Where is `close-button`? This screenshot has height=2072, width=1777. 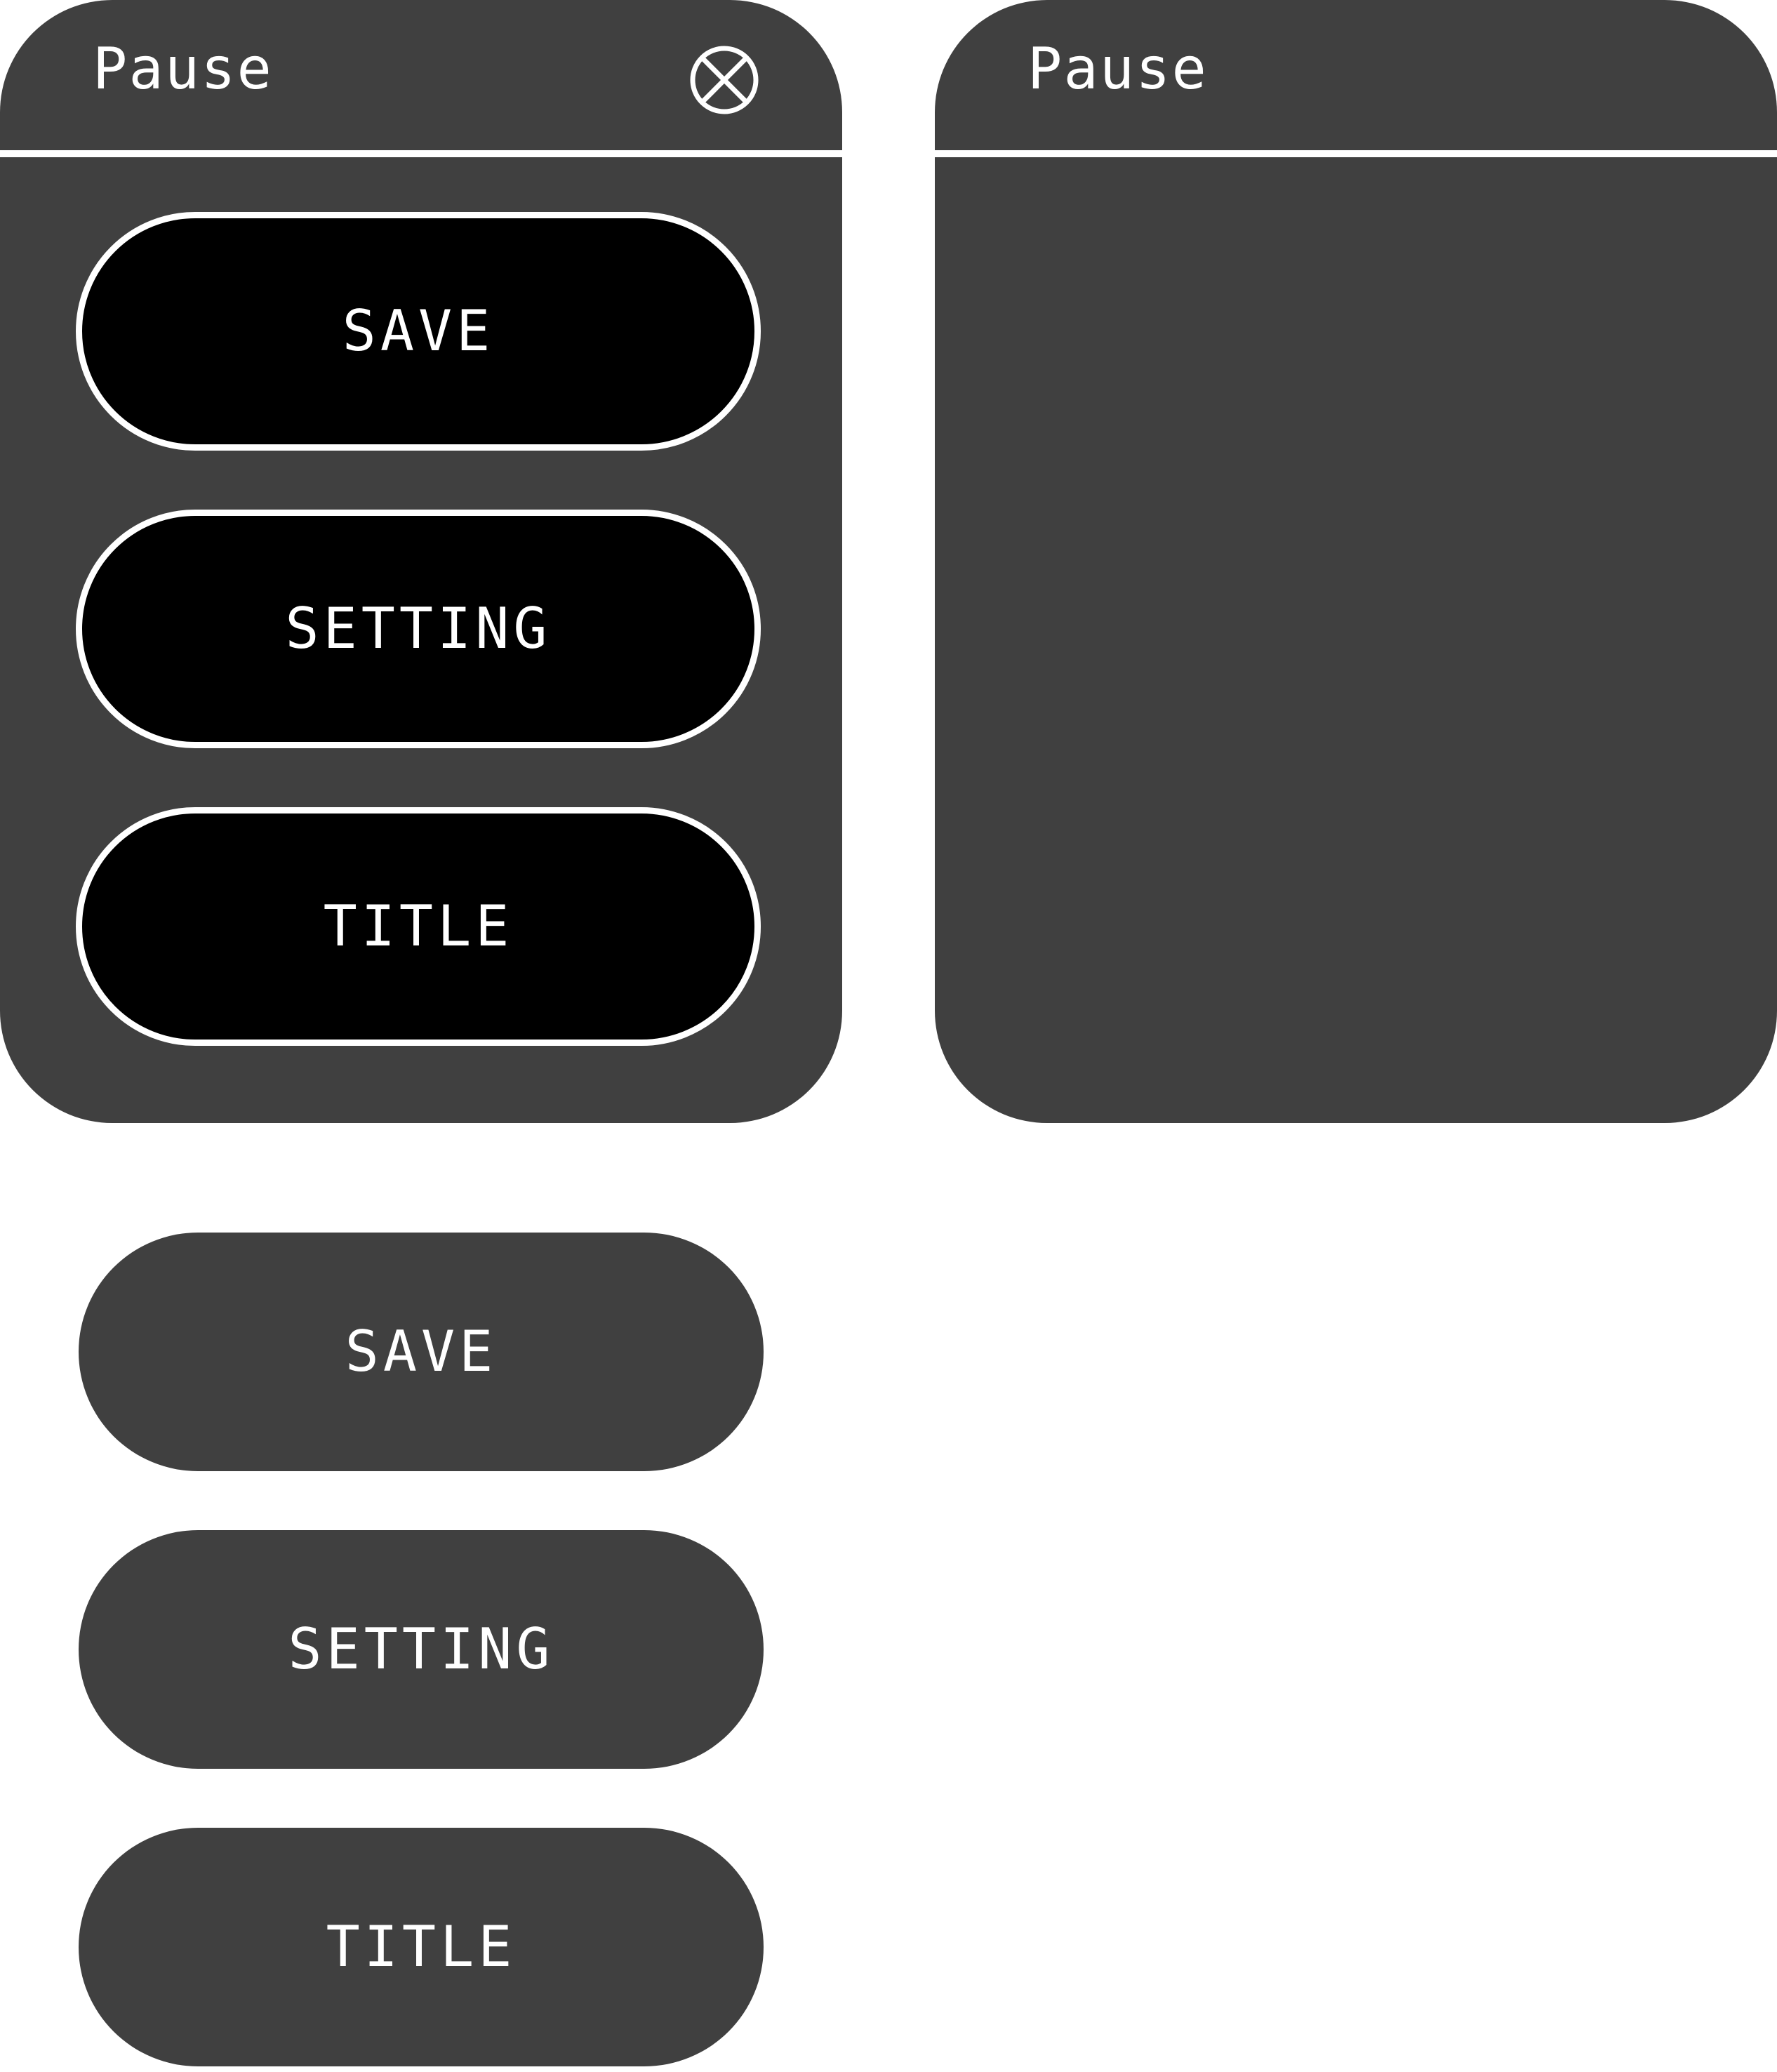
close-button is located at coordinates (724, 80).